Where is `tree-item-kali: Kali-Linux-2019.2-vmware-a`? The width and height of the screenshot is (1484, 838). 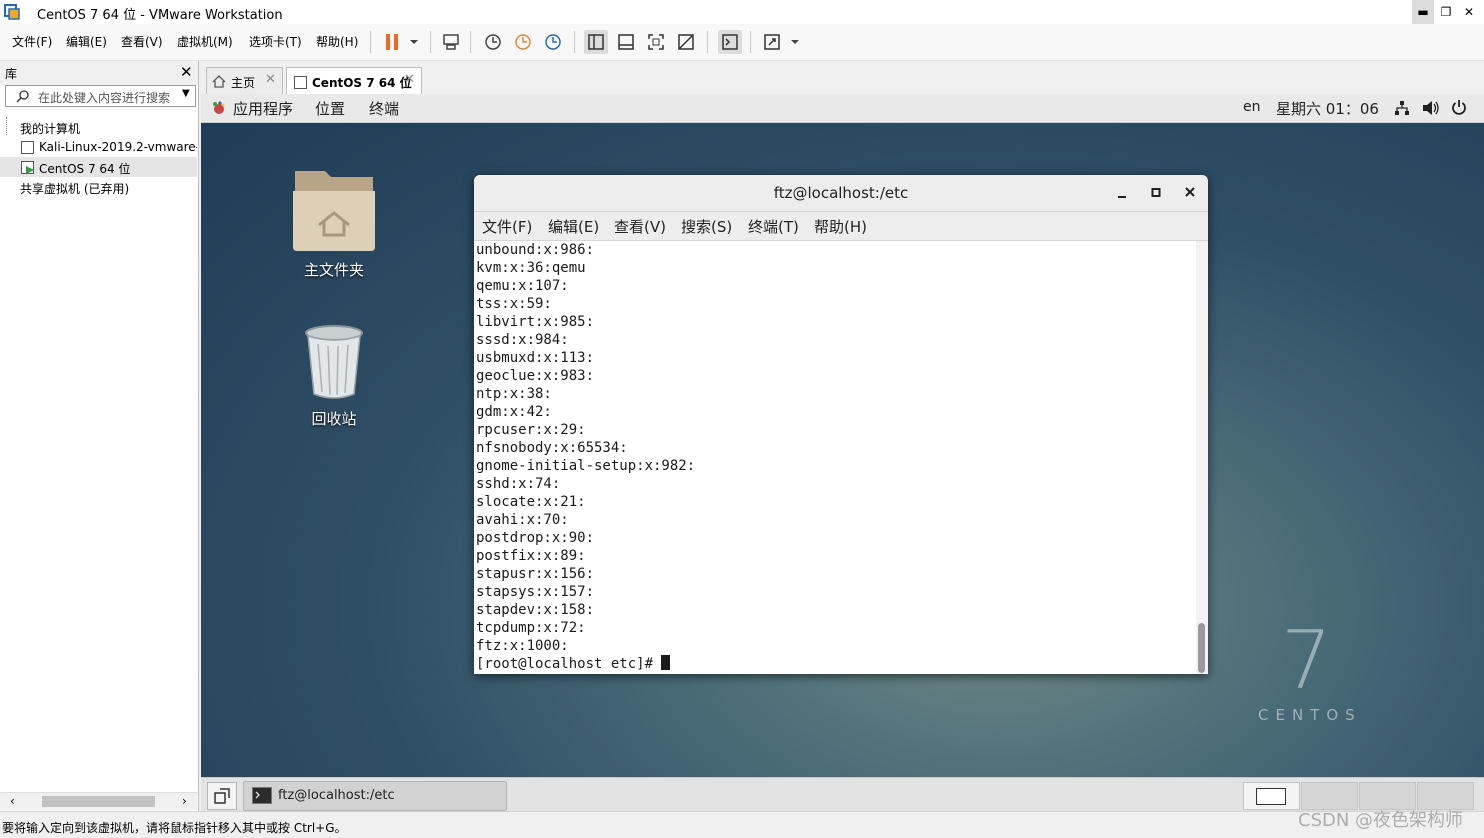 tree-item-kali: Kali-Linux-2019.2-vmware-a is located at coordinates (98, 147).